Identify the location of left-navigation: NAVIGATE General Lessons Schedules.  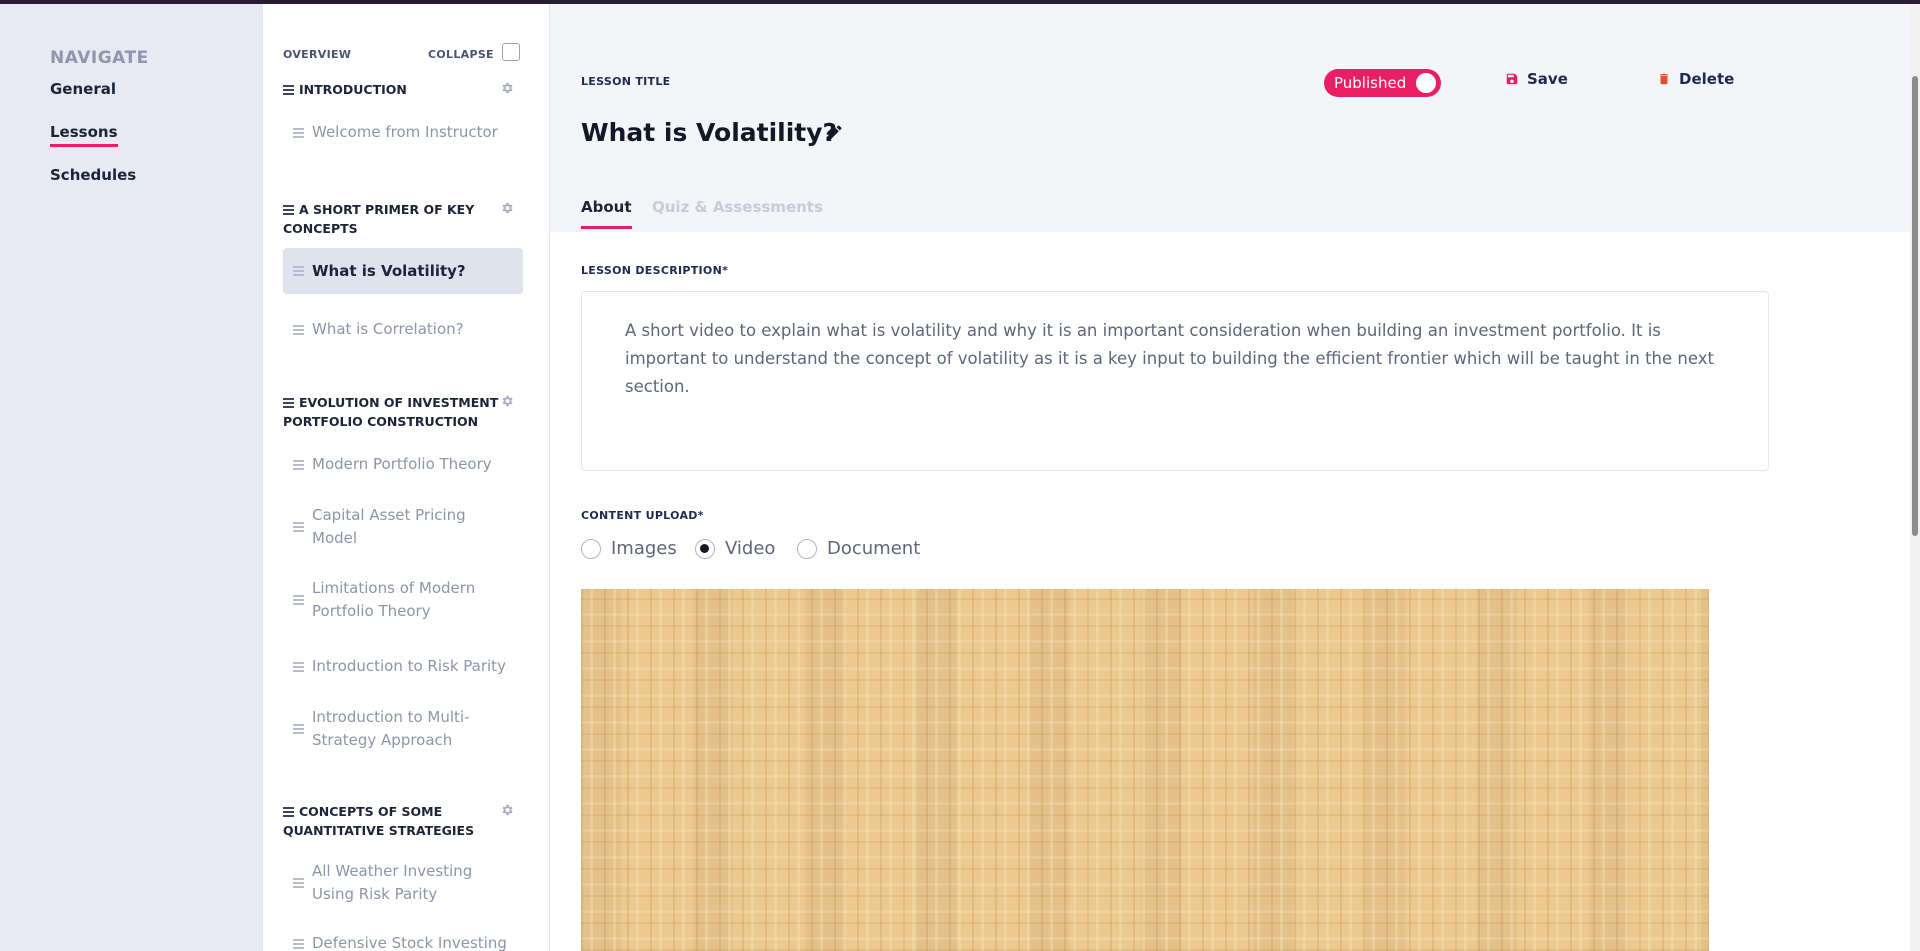
(131, 477).